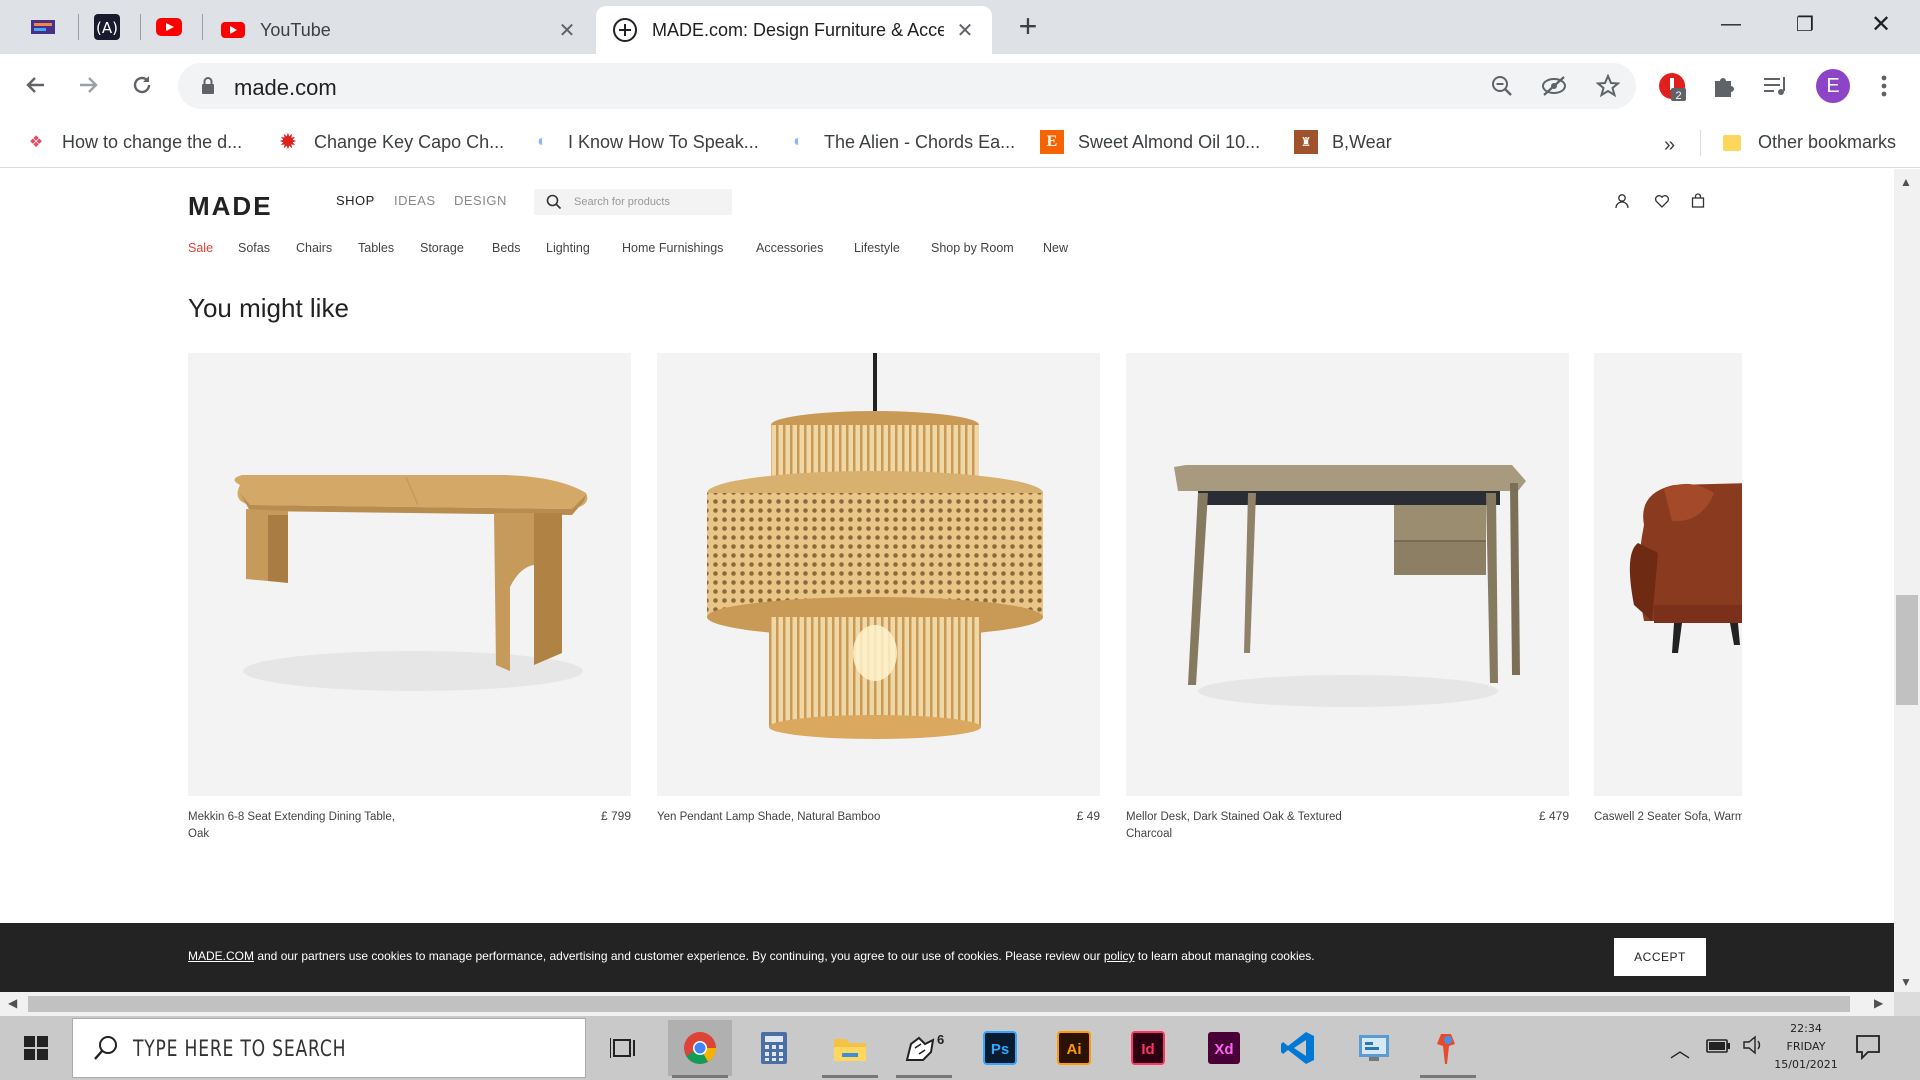 This screenshot has width=1920, height=1080. Describe the element at coordinates (1669, 145) in the screenshot. I see `bookmarks-overflow-button: »` at that location.